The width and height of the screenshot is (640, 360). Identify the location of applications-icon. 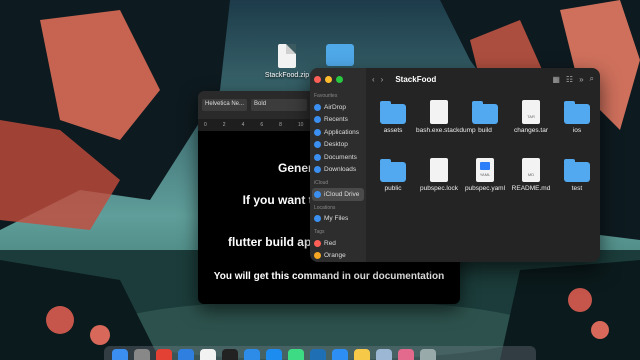
(317, 132).